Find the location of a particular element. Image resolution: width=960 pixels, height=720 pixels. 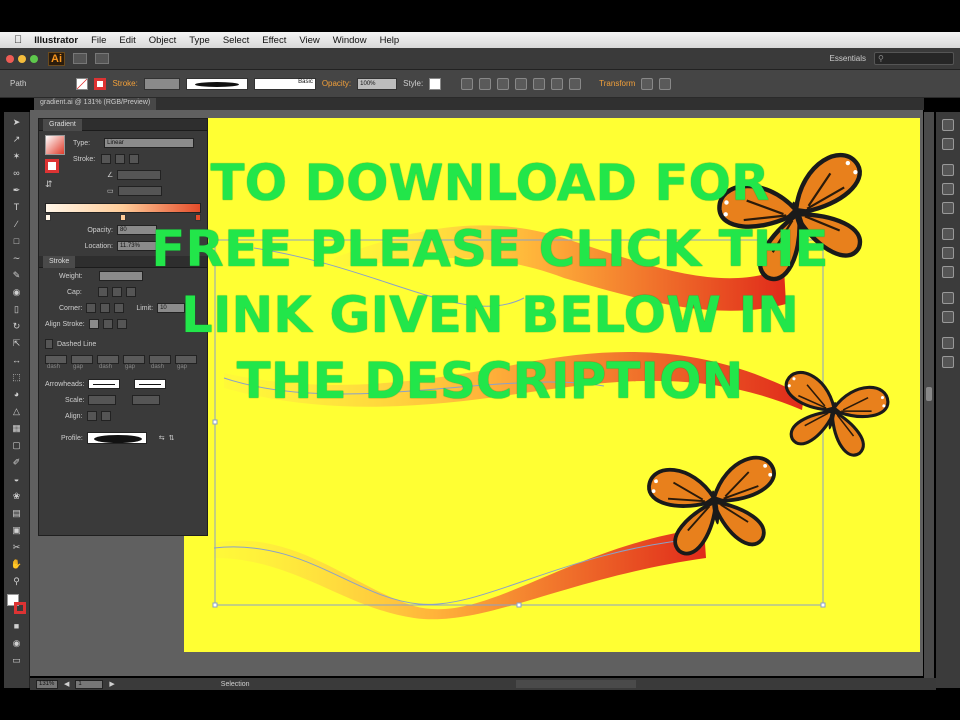

flip-across-icon: ⇅ is located at coordinates (172, 438).